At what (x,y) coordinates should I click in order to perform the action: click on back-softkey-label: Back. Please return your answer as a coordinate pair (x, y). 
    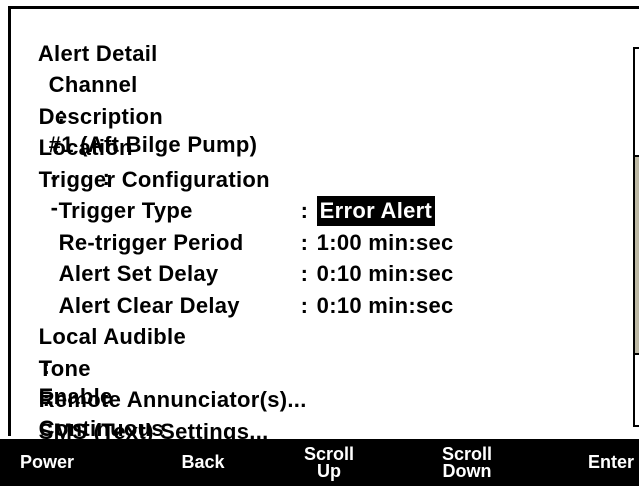
    Looking at the image, I should click on (203, 462).